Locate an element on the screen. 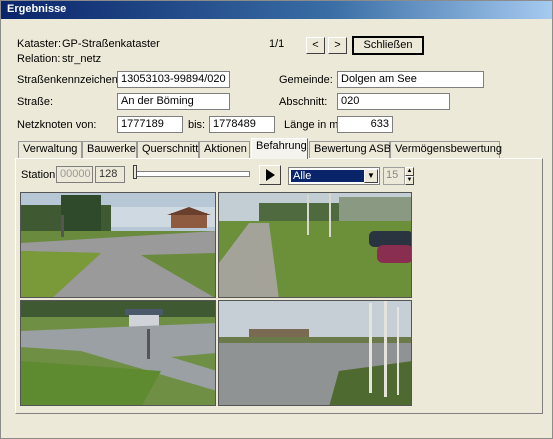 This screenshot has height=439, width=553. title-bar: Ergebnisse is located at coordinates (276, 10).